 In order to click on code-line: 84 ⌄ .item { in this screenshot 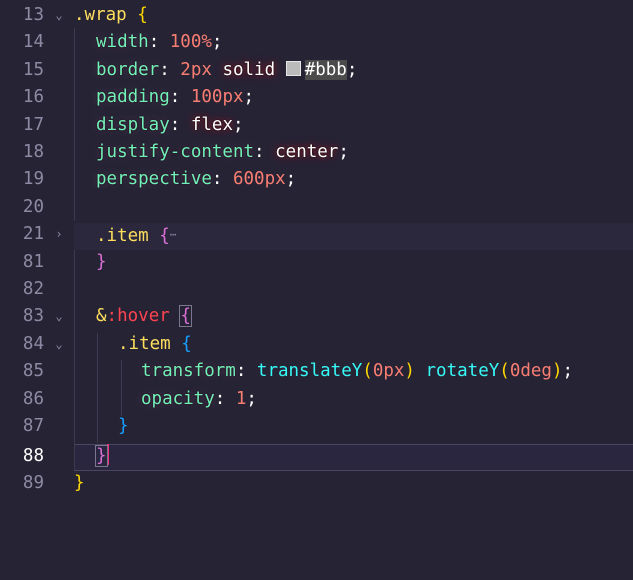, I will do `click(316, 344)`.